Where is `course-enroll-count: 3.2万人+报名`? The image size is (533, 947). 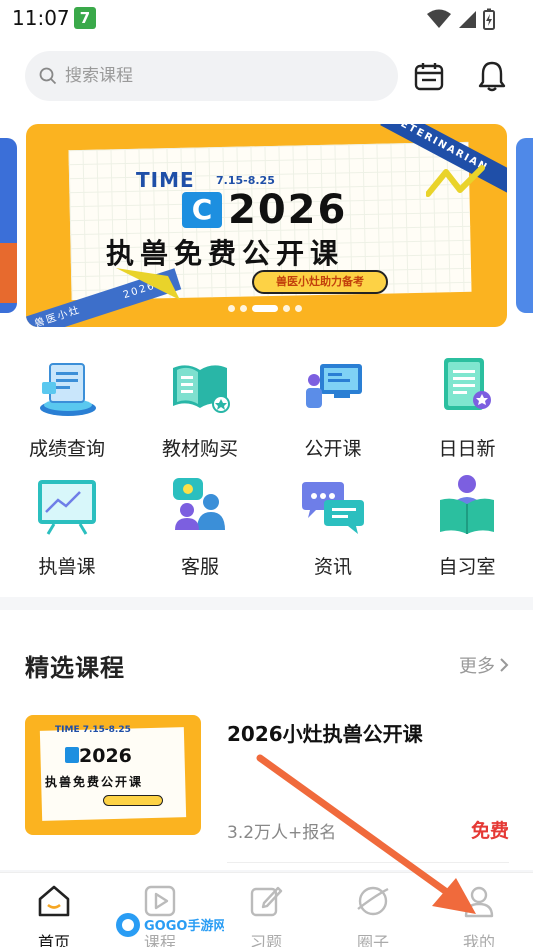 course-enroll-count: 3.2万人+报名 is located at coordinates (282, 833).